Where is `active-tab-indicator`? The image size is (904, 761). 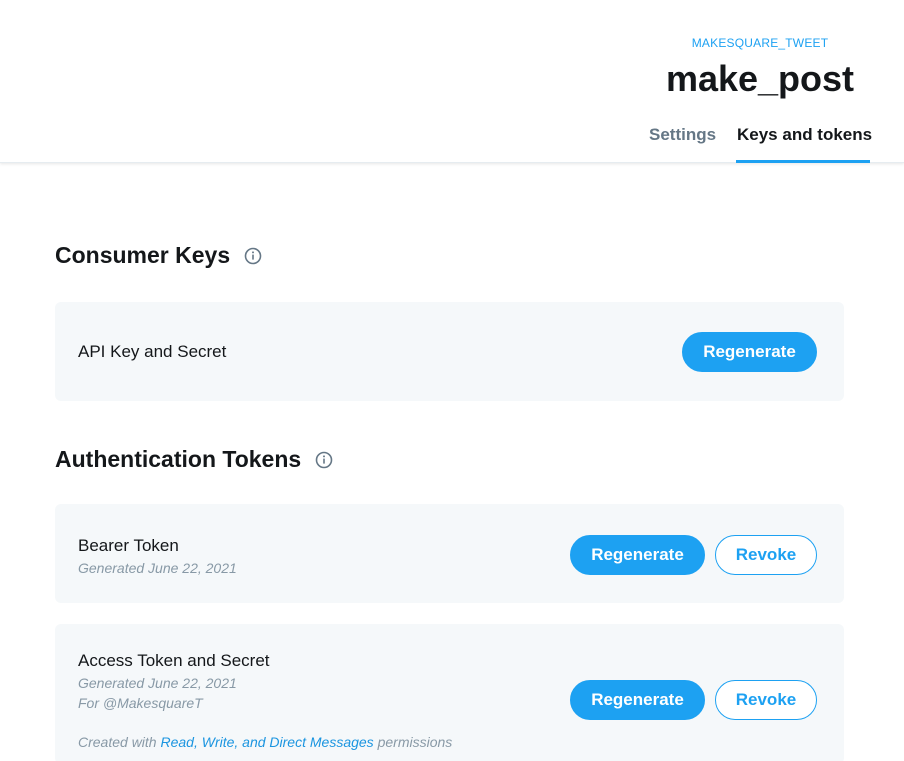 active-tab-indicator is located at coordinates (803, 161).